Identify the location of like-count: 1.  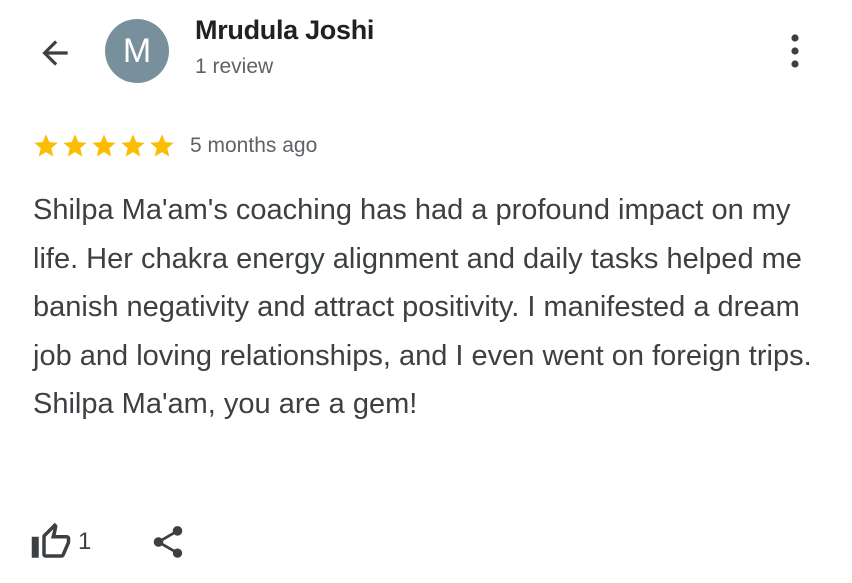
(85, 541).